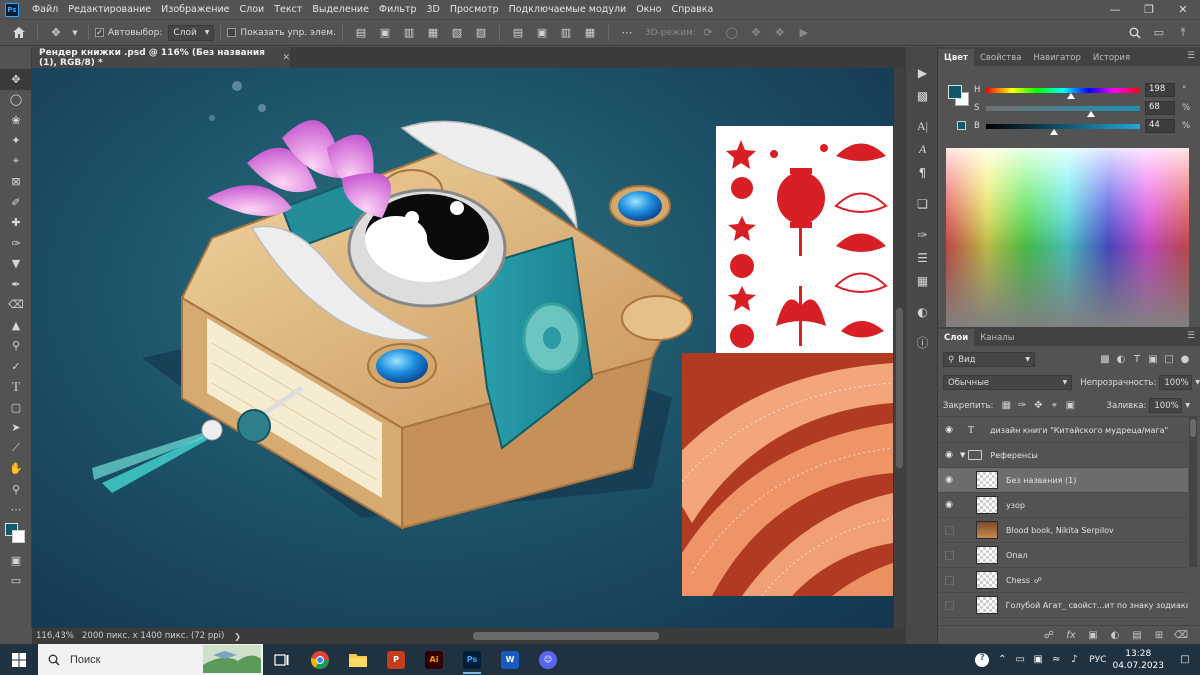 The height and width of the screenshot is (675, 1200). What do you see at coordinates (1008, 382) in the screenshot?
I see `blend-mode-dropdown: Обычные ▼` at bounding box center [1008, 382].